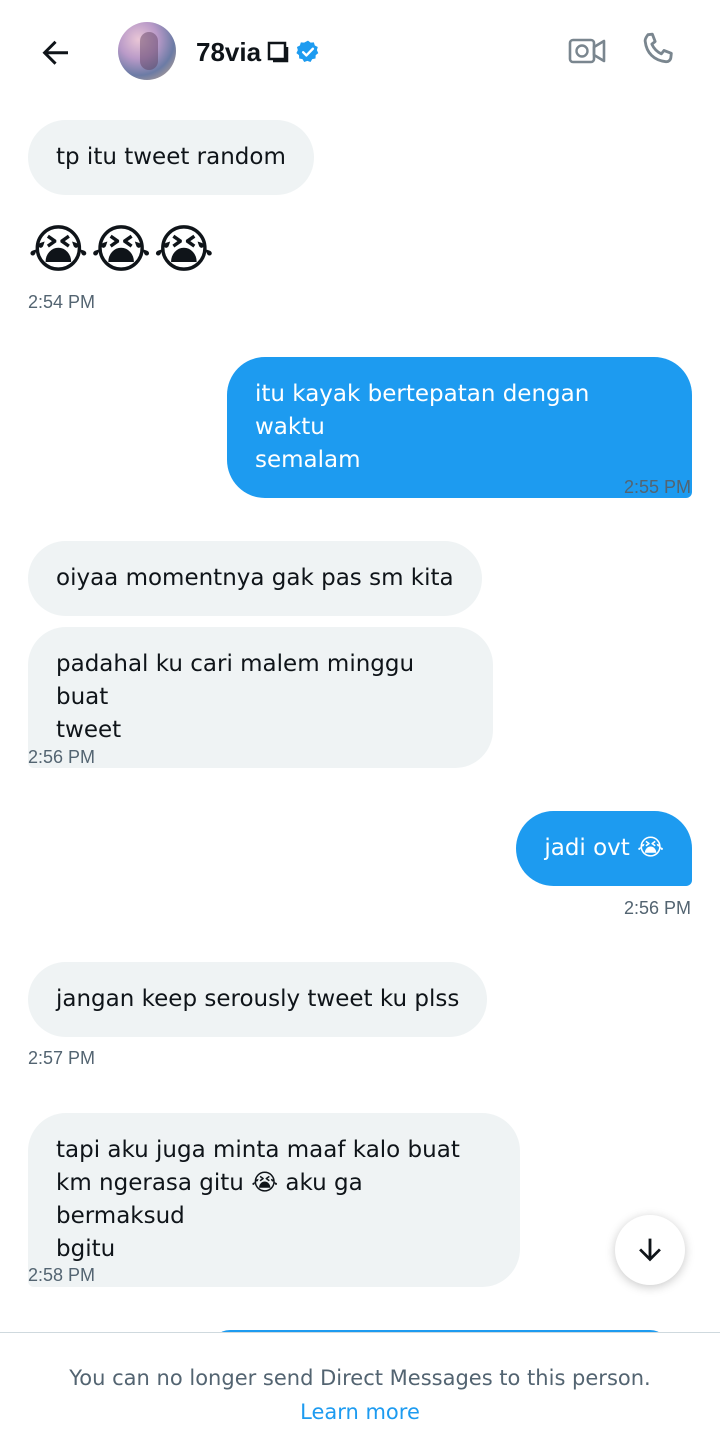  What do you see at coordinates (229, 51) in the screenshot?
I see `contact-name: 78via` at bounding box center [229, 51].